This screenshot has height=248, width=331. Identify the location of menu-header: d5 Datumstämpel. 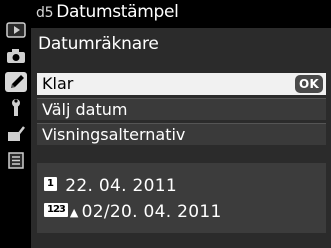
(107, 12).